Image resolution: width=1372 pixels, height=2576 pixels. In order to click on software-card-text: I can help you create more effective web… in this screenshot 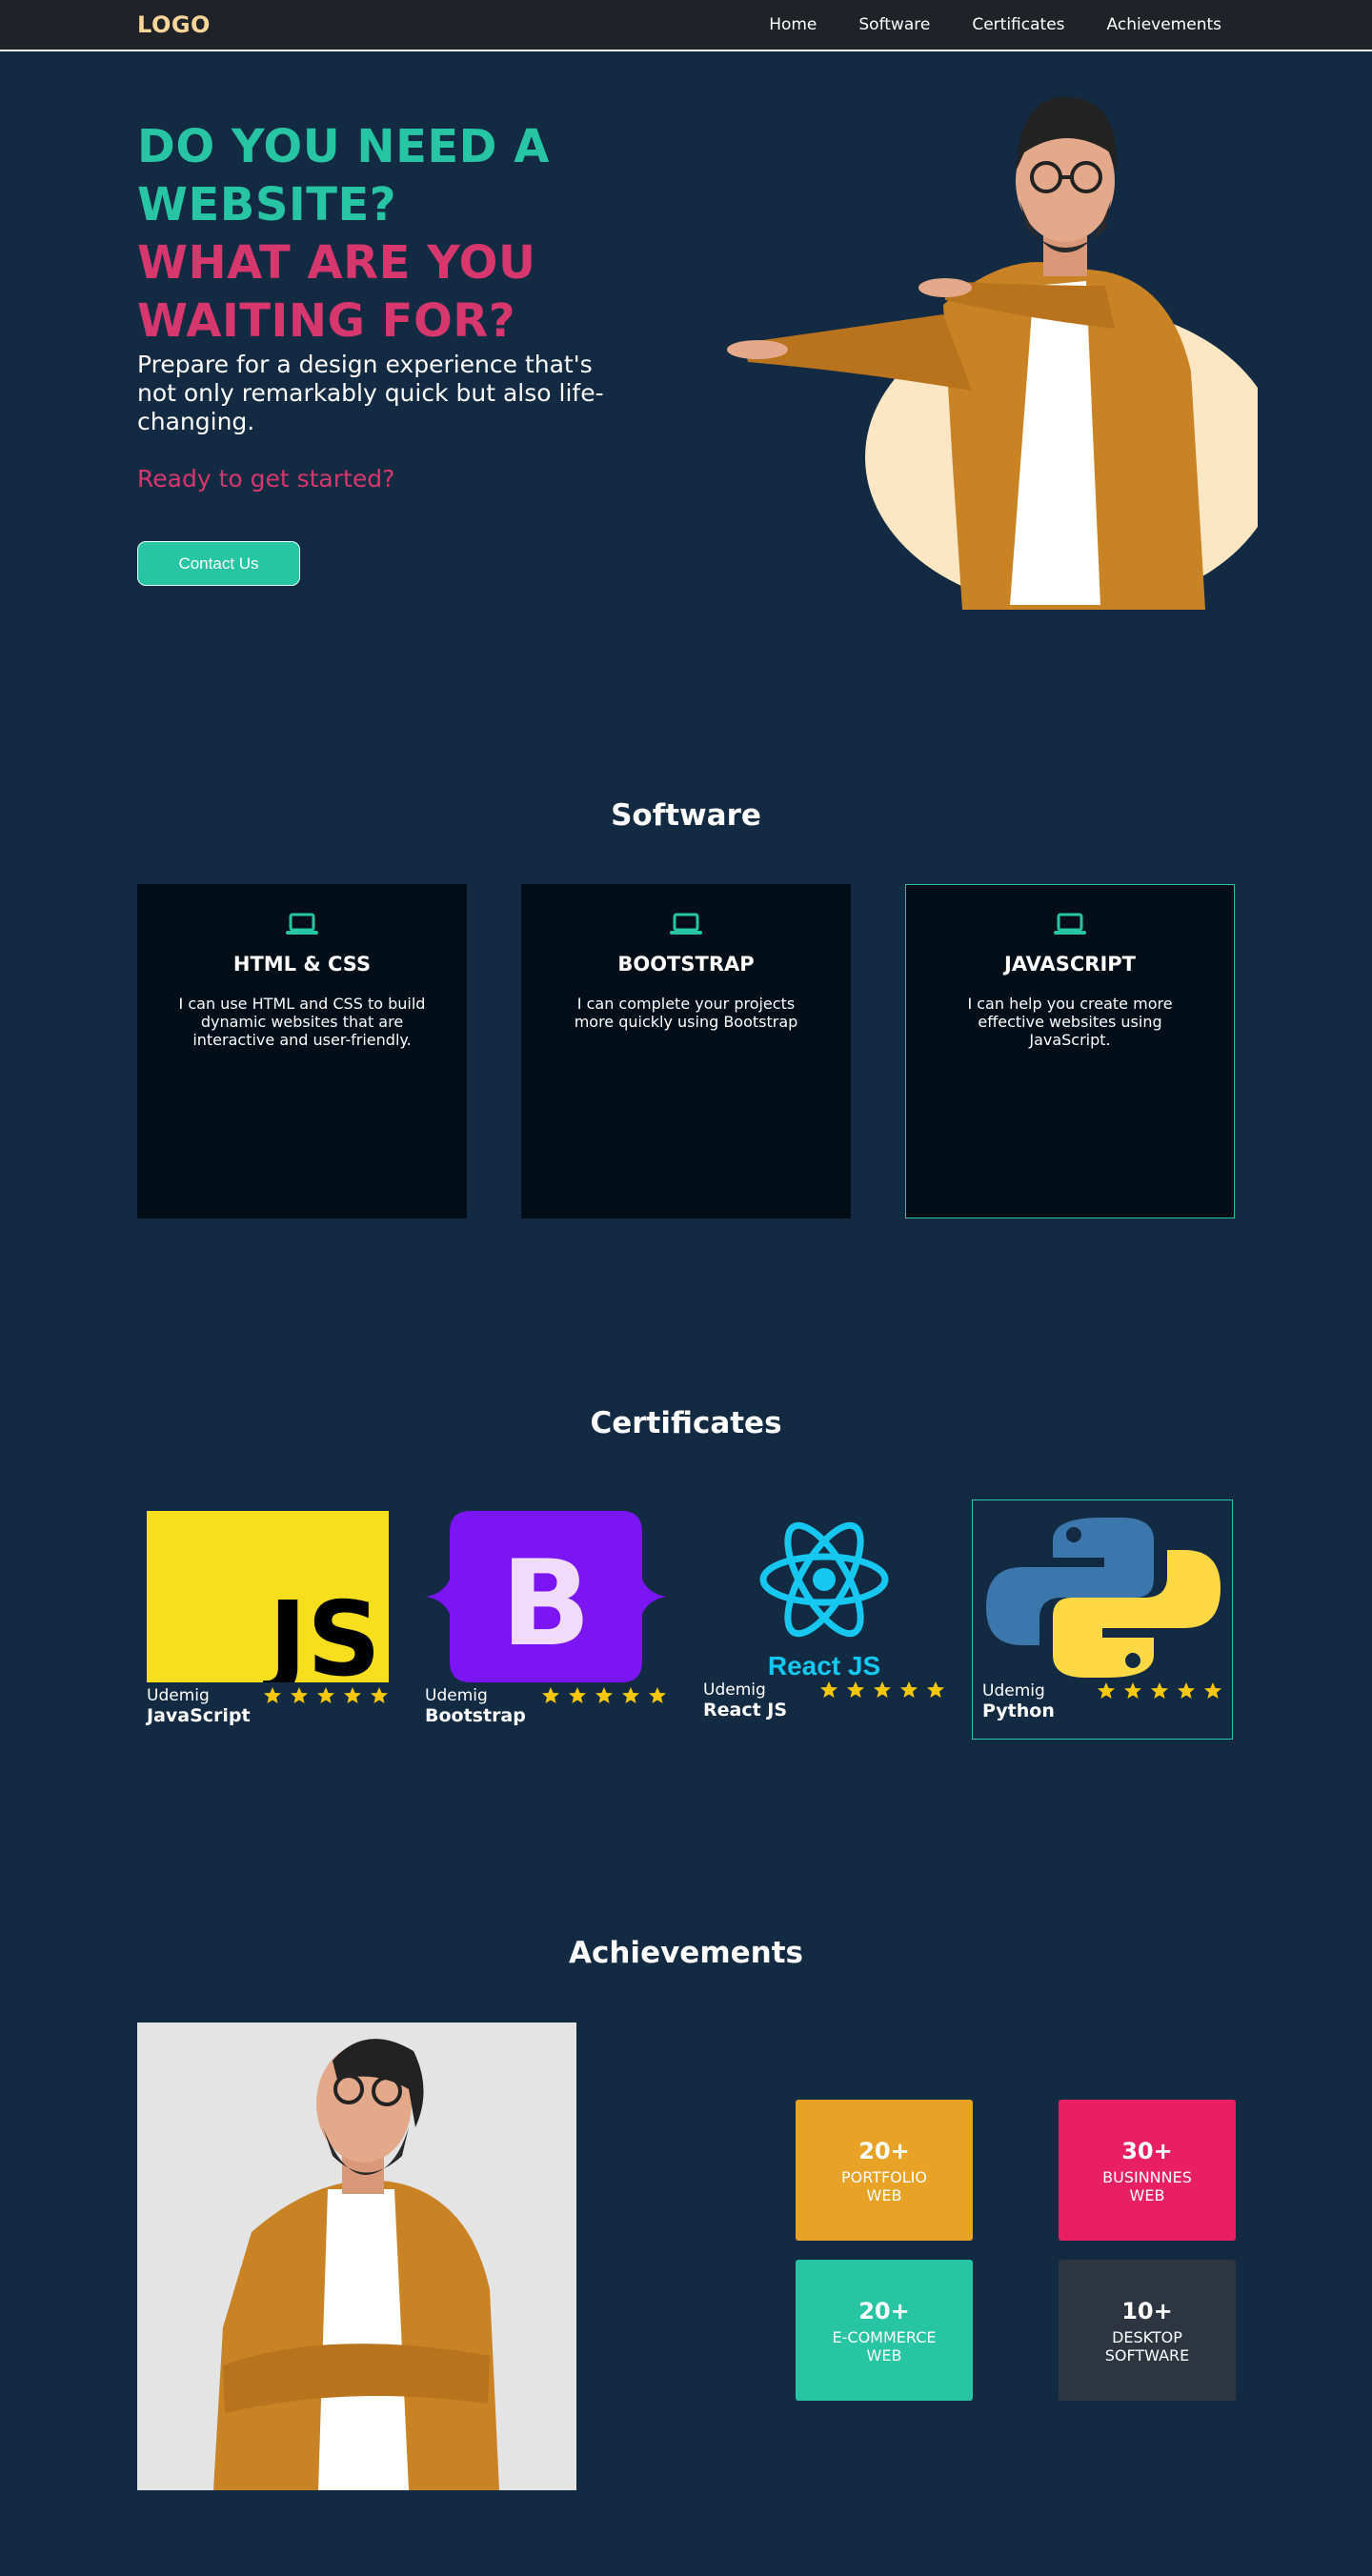, I will do `click(1070, 1022)`.